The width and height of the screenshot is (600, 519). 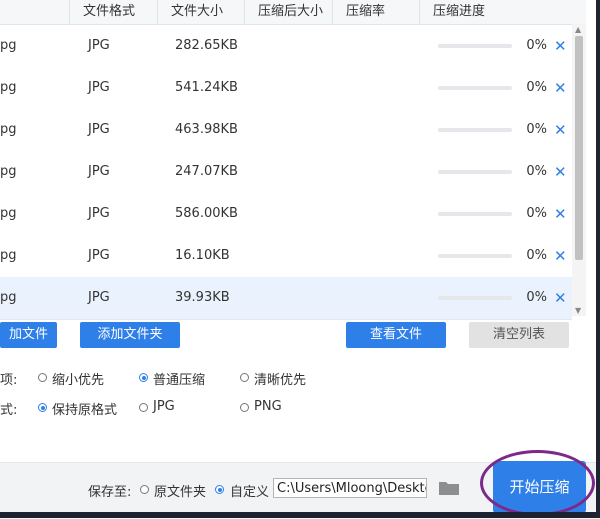 What do you see at coordinates (206, 87) in the screenshot?
I see `file-size: 541.24KB` at bounding box center [206, 87].